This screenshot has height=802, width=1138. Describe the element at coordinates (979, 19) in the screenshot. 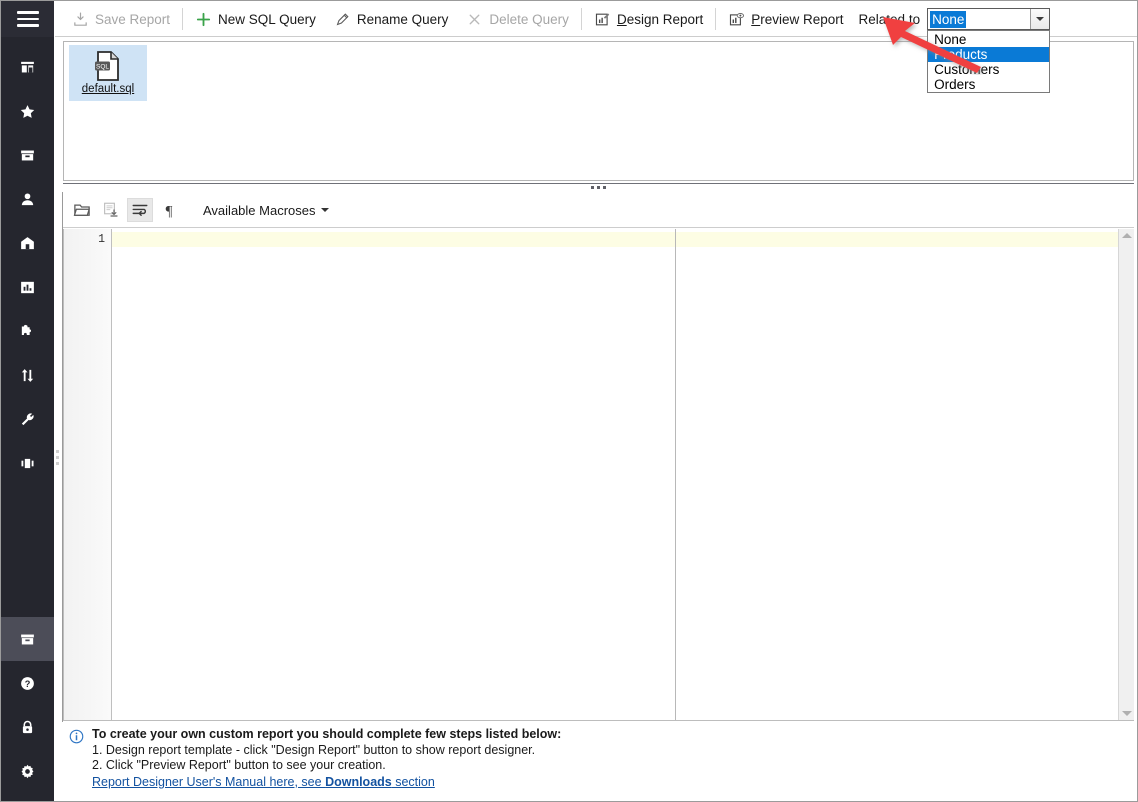

I see `combobox-value: None` at that location.